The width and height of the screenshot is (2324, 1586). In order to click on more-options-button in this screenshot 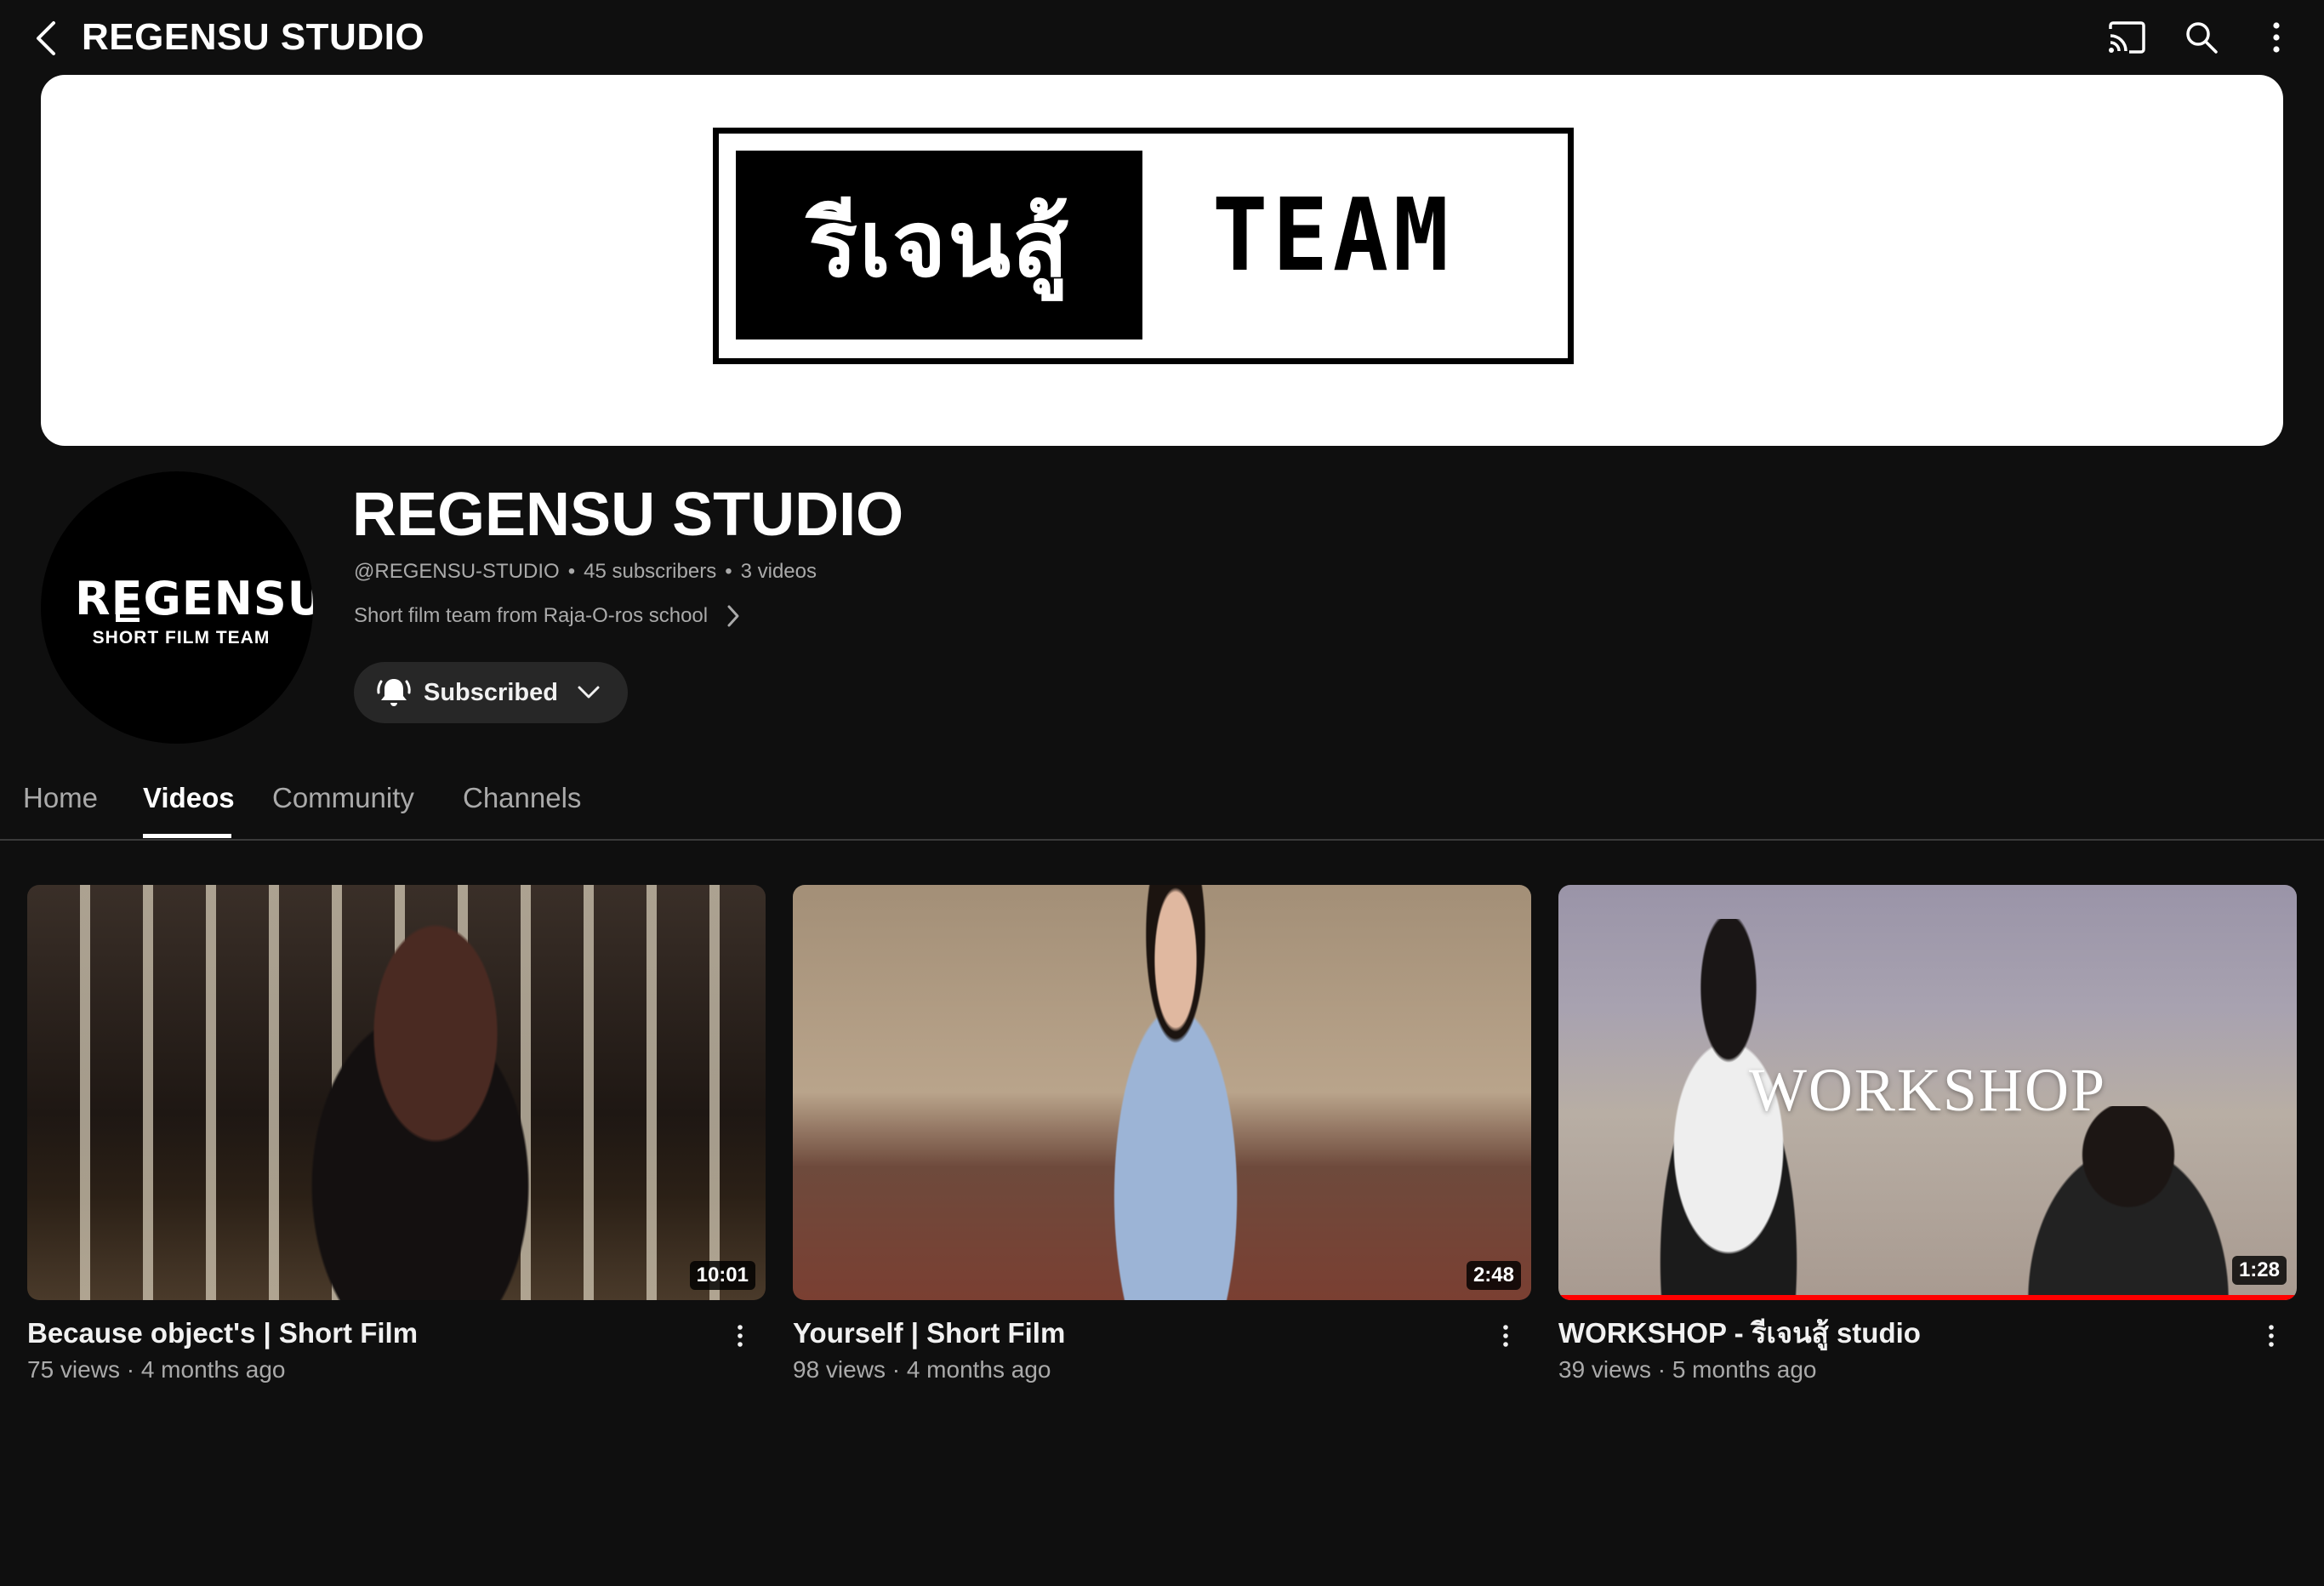, I will do `click(2276, 38)`.